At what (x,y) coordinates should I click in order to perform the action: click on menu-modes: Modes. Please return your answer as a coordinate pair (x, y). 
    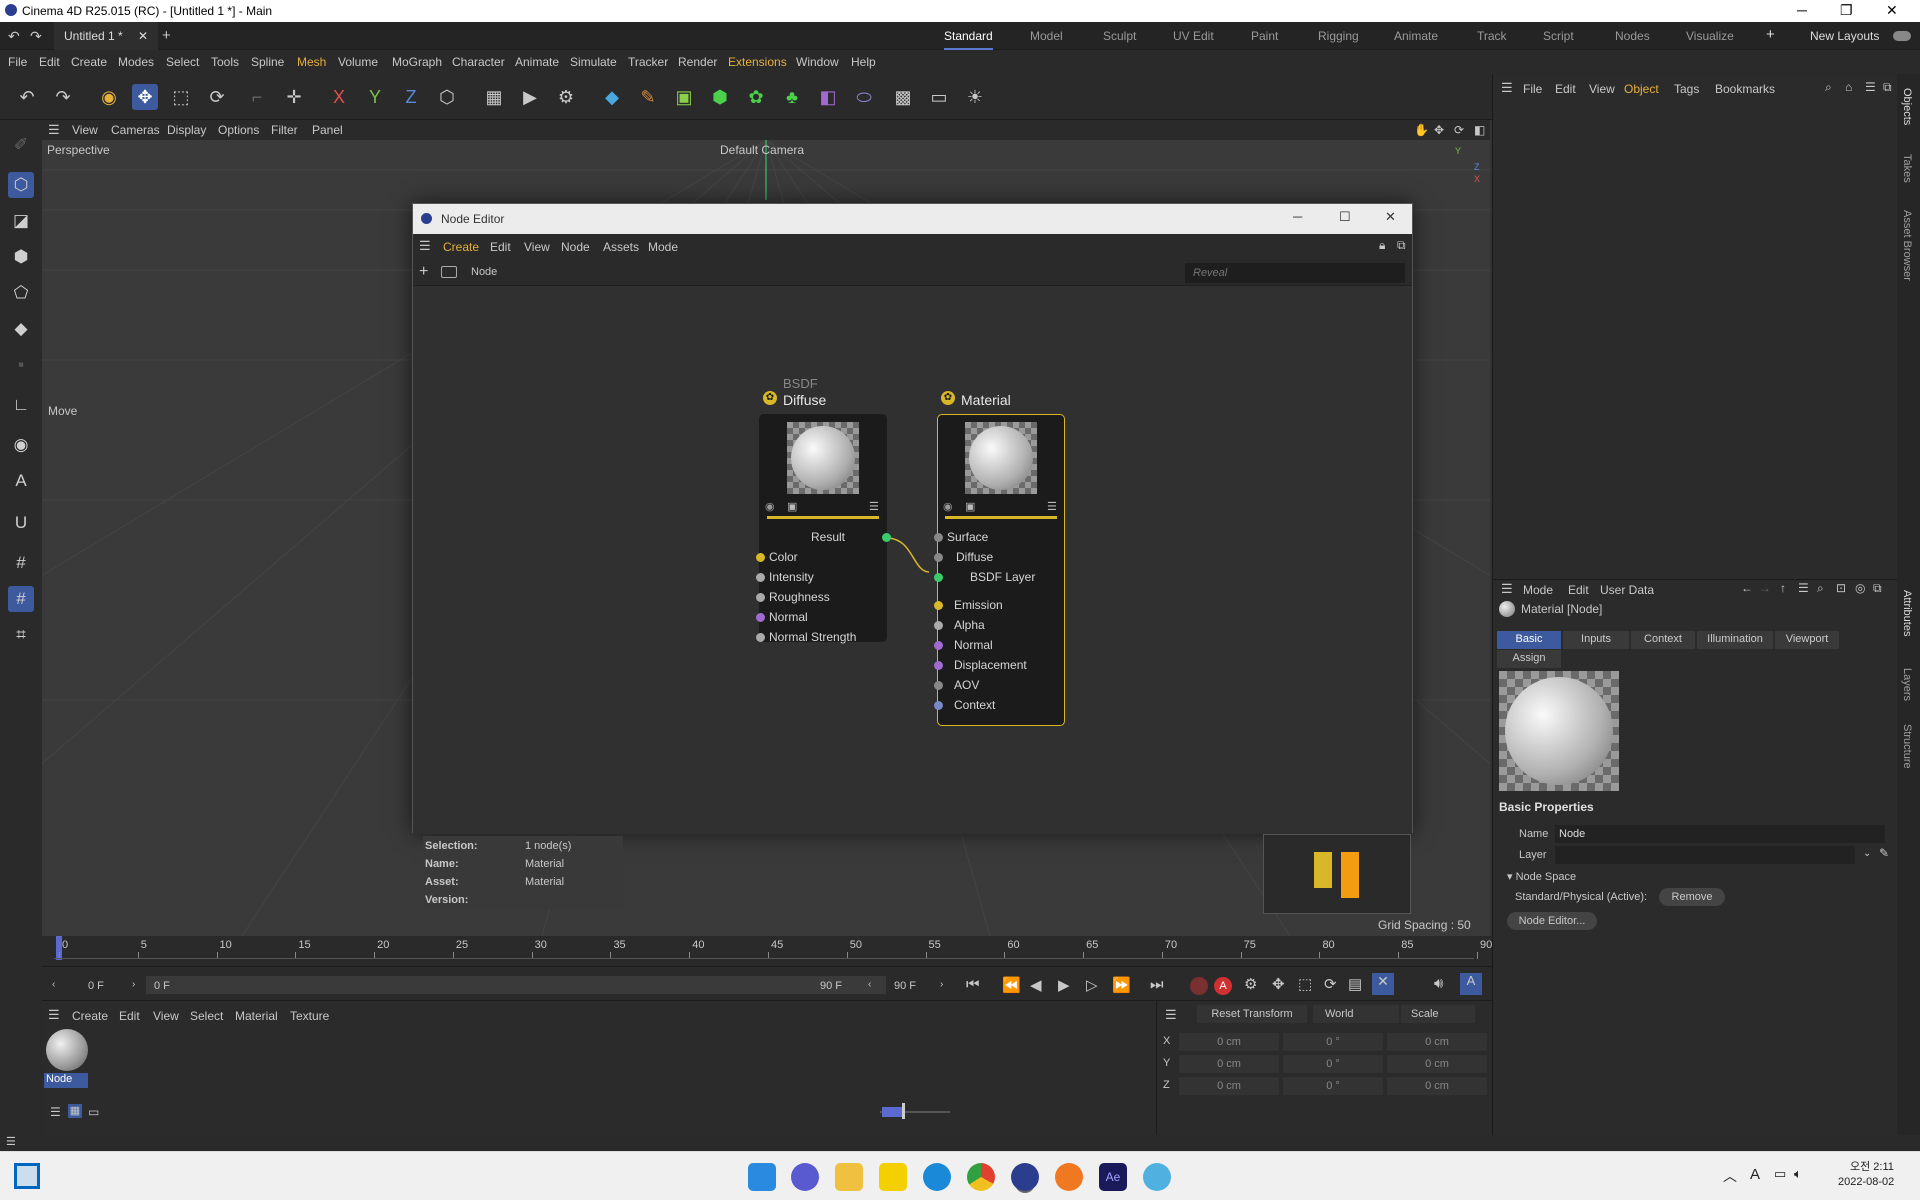
    Looking at the image, I should click on (136, 62).